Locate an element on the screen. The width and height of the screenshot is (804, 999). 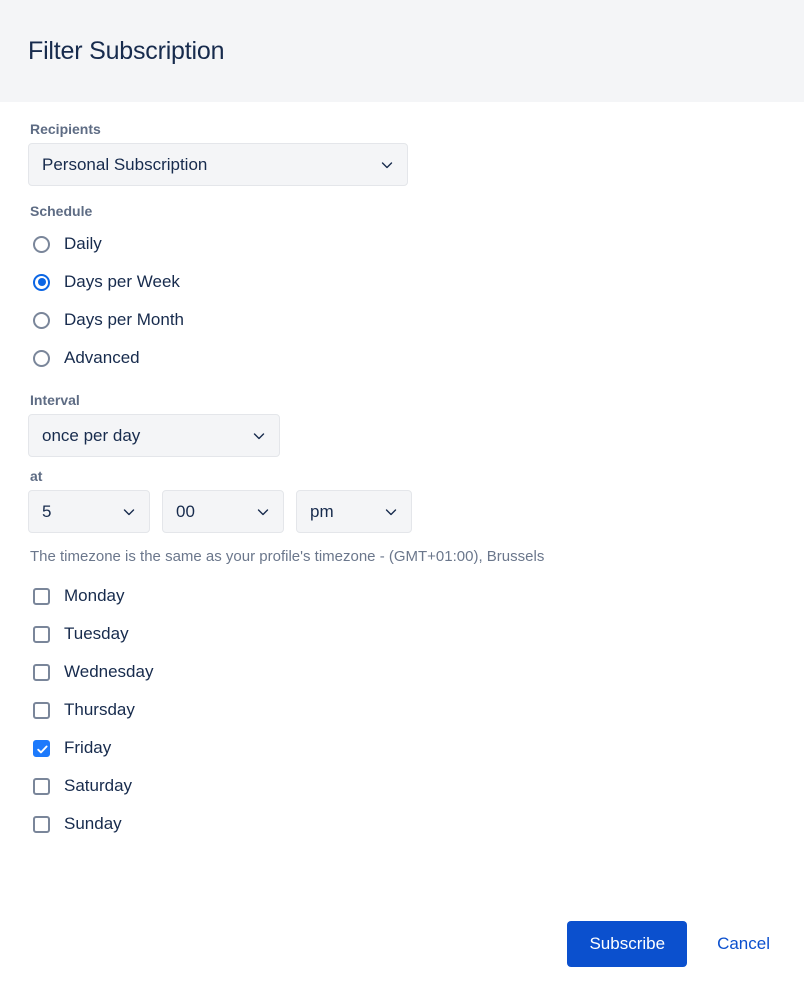
minute-select: 00 is located at coordinates (223, 511).